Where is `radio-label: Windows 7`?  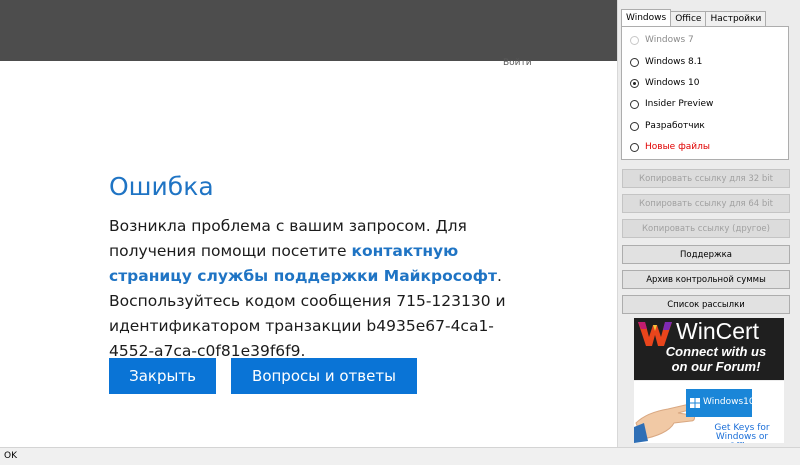
radio-label: Windows 7 is located at coordinates (669, 40).